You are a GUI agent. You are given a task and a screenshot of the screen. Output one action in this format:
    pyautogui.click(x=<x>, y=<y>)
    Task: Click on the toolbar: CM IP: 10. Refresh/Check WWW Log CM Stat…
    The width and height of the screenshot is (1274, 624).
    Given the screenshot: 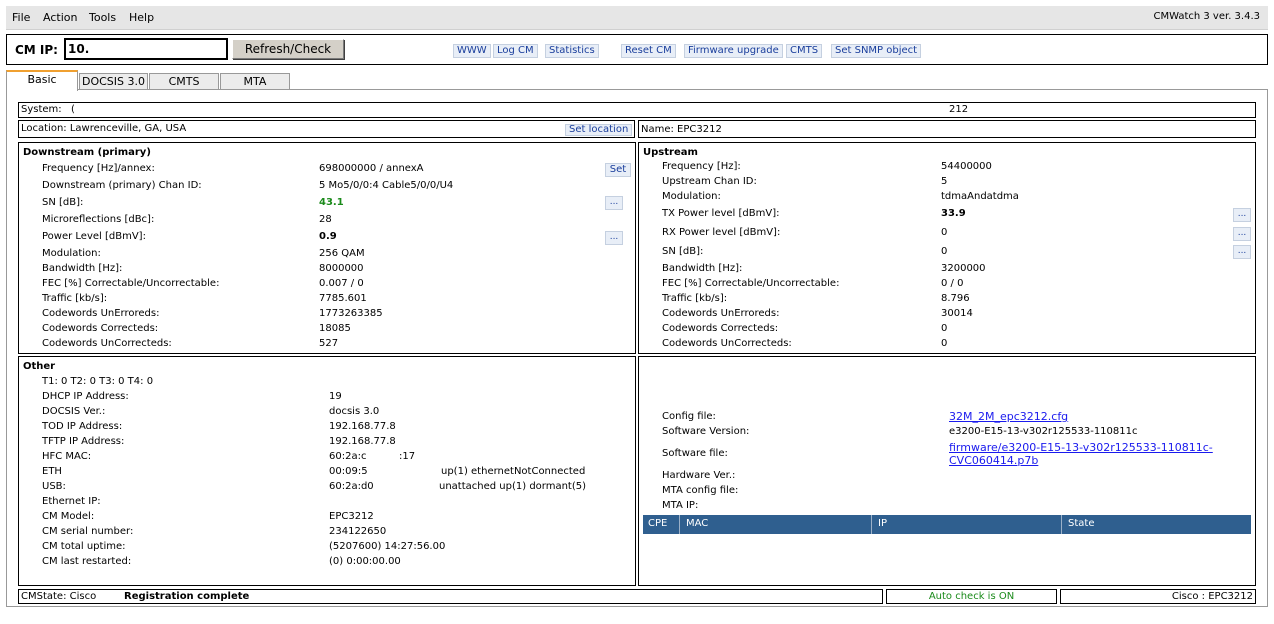 What is the action you would take?
    pyautogui.click(x=637, y=49)
    